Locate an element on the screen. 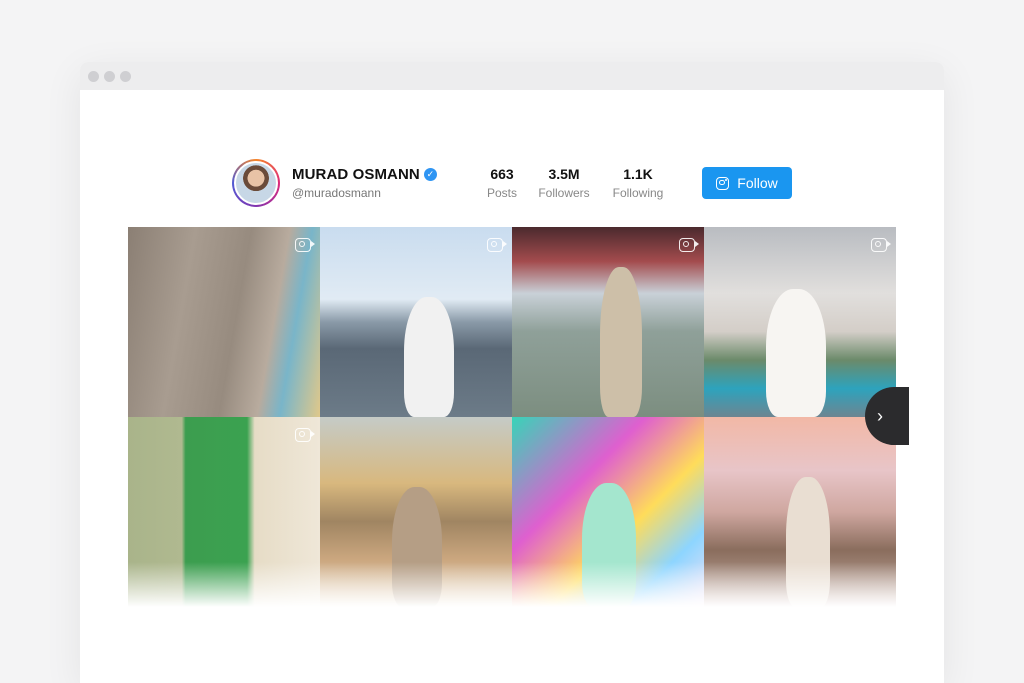  stat-following-value: 1.1K is located at coordinates (638, 174).